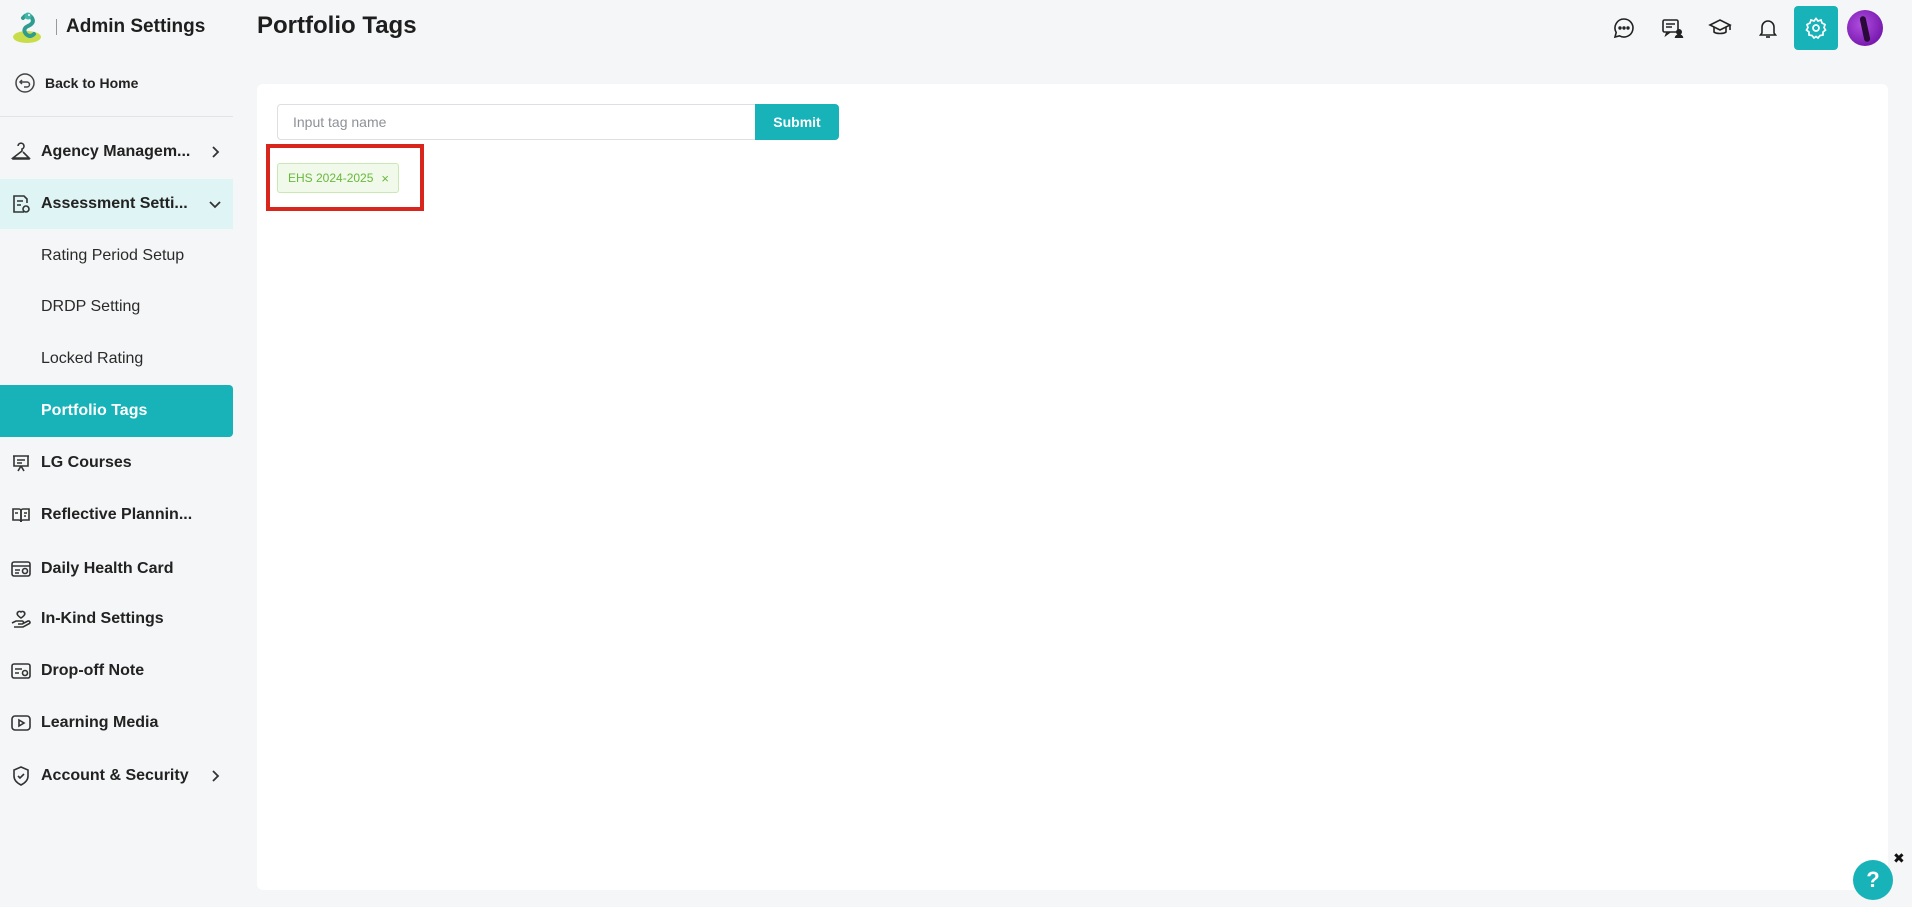 This screenshot has width=1912, height=907. I want to click on sidebar-item-label: Drop-off Note, so click(93, 670).